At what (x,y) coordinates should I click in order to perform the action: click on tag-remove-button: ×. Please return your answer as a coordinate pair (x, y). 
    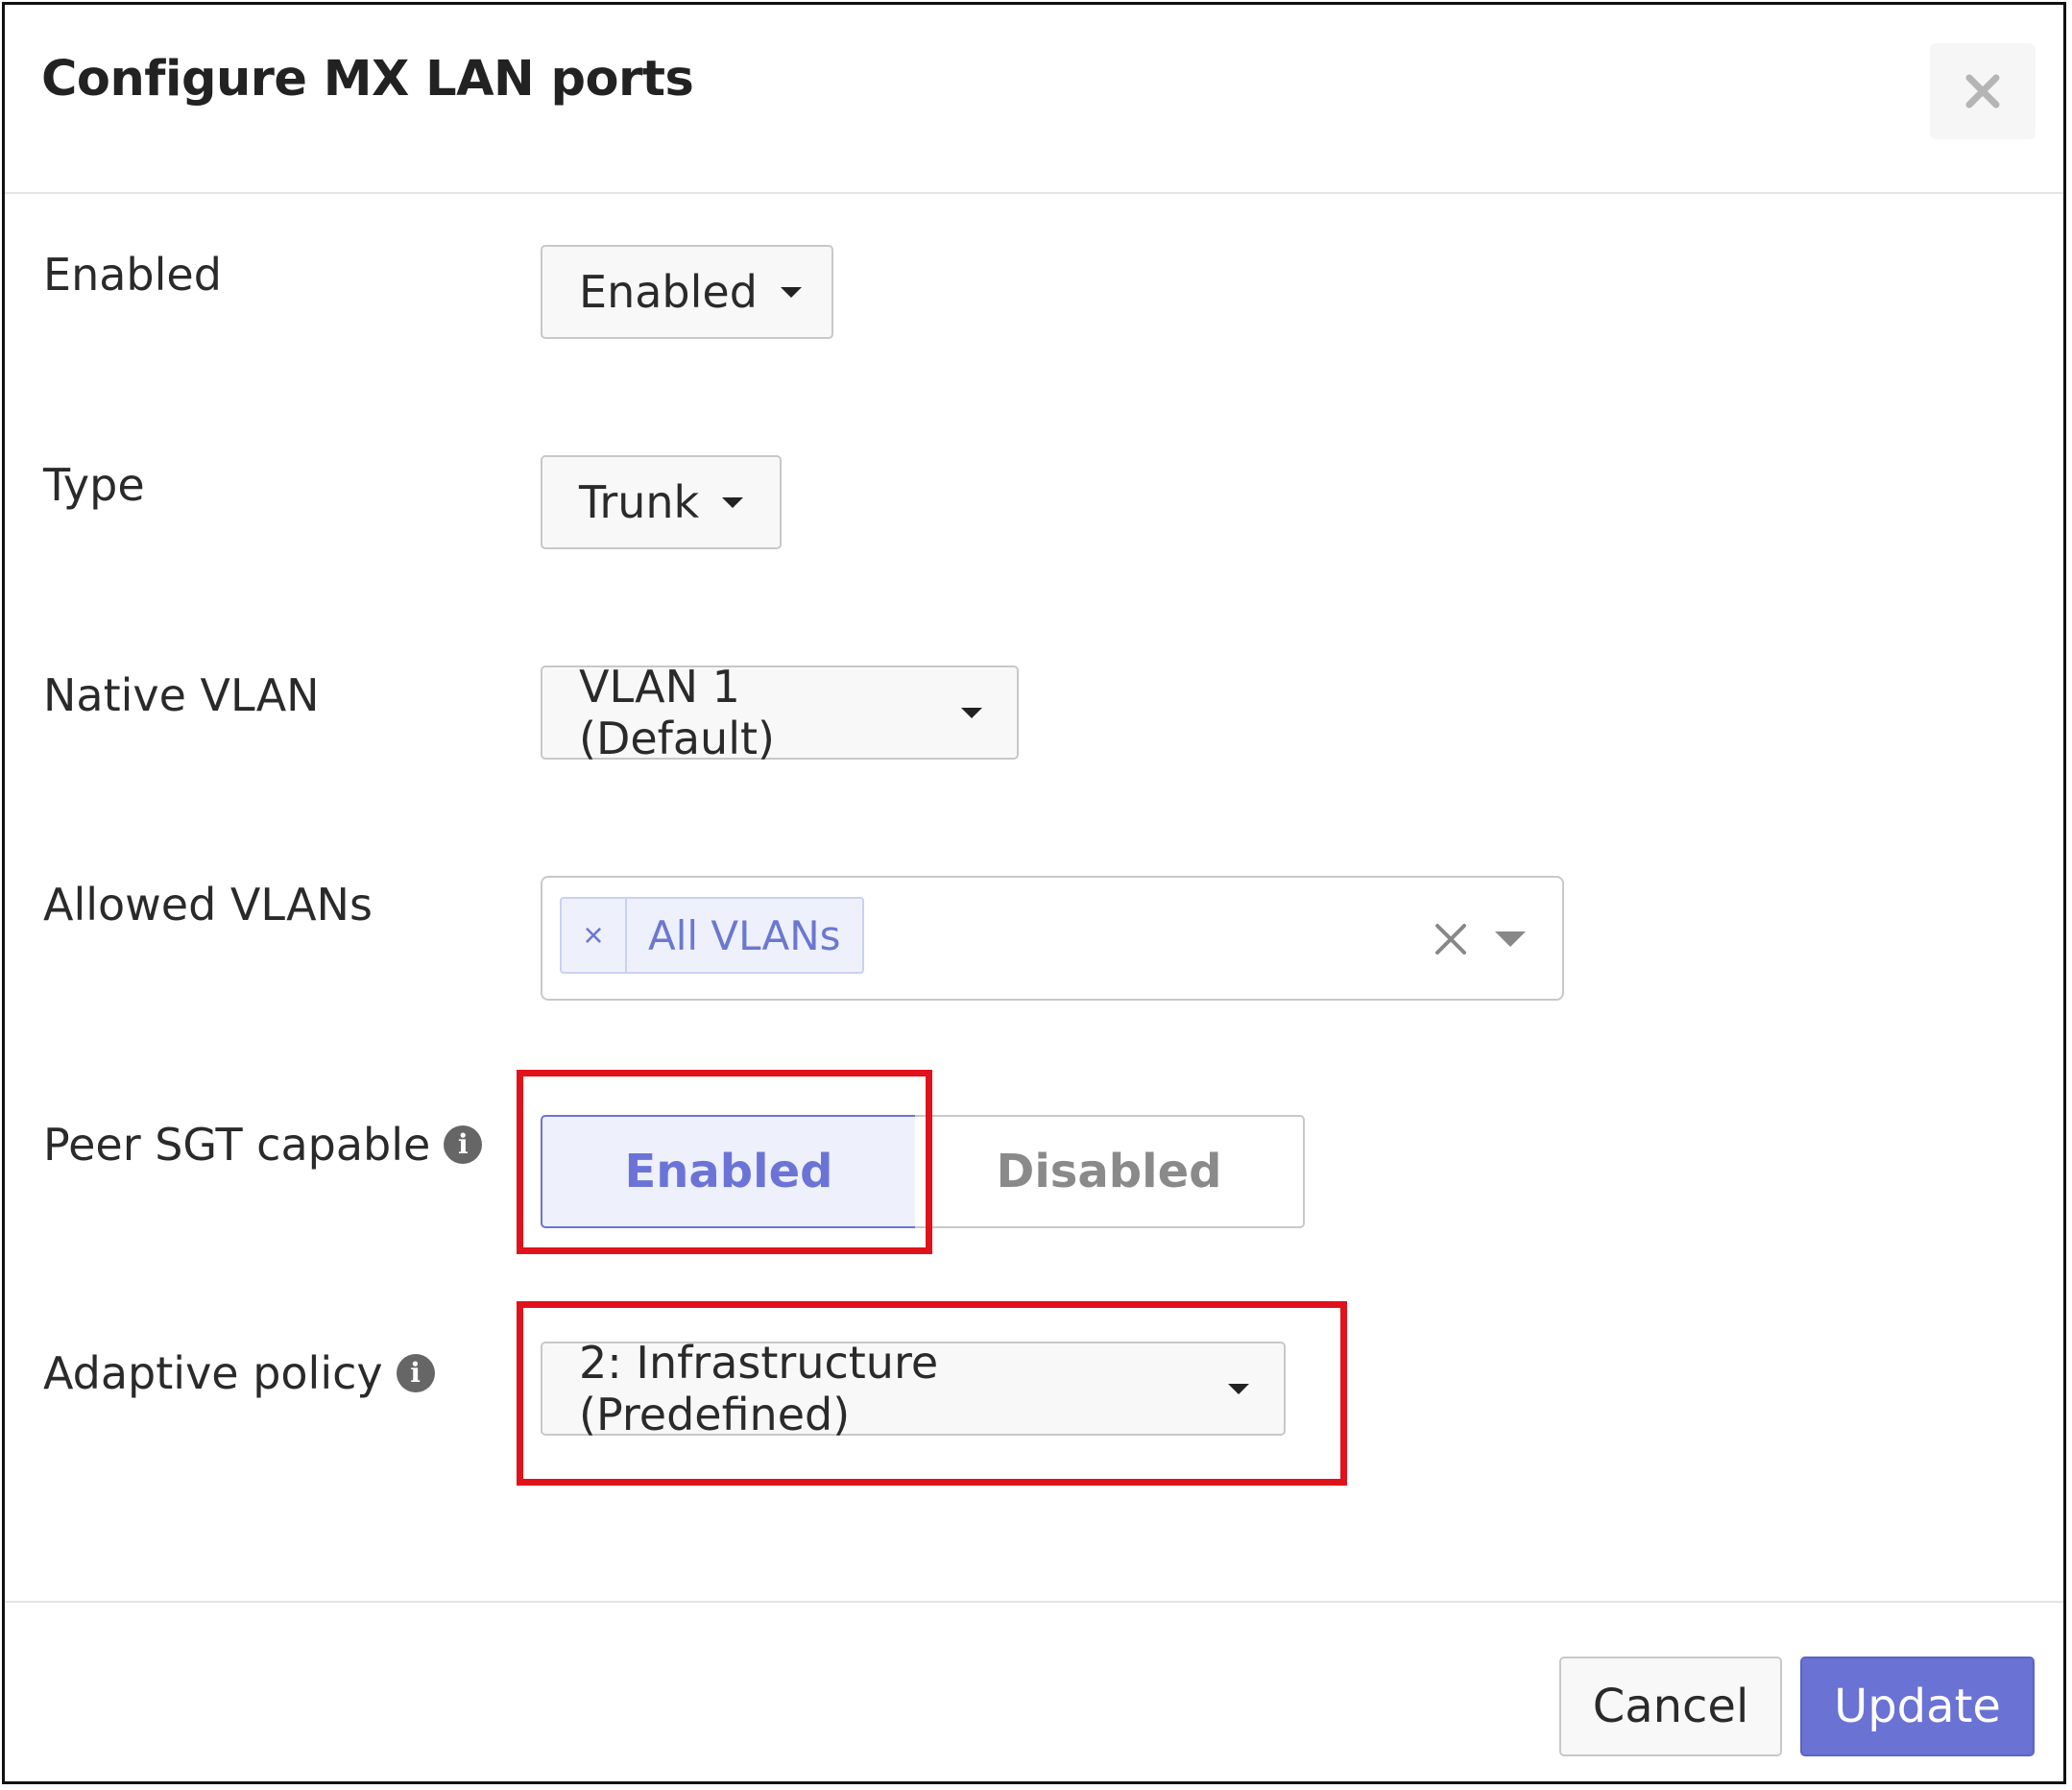
    Looking at the image, I should click on (594, 935).